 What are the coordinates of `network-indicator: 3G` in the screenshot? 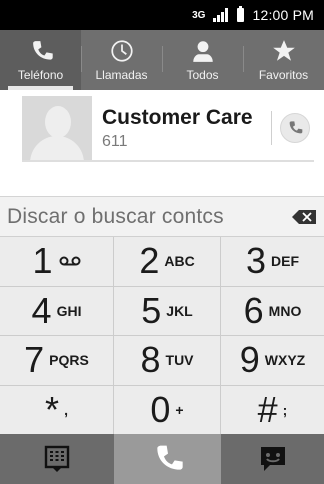 It's located at (199, 15).